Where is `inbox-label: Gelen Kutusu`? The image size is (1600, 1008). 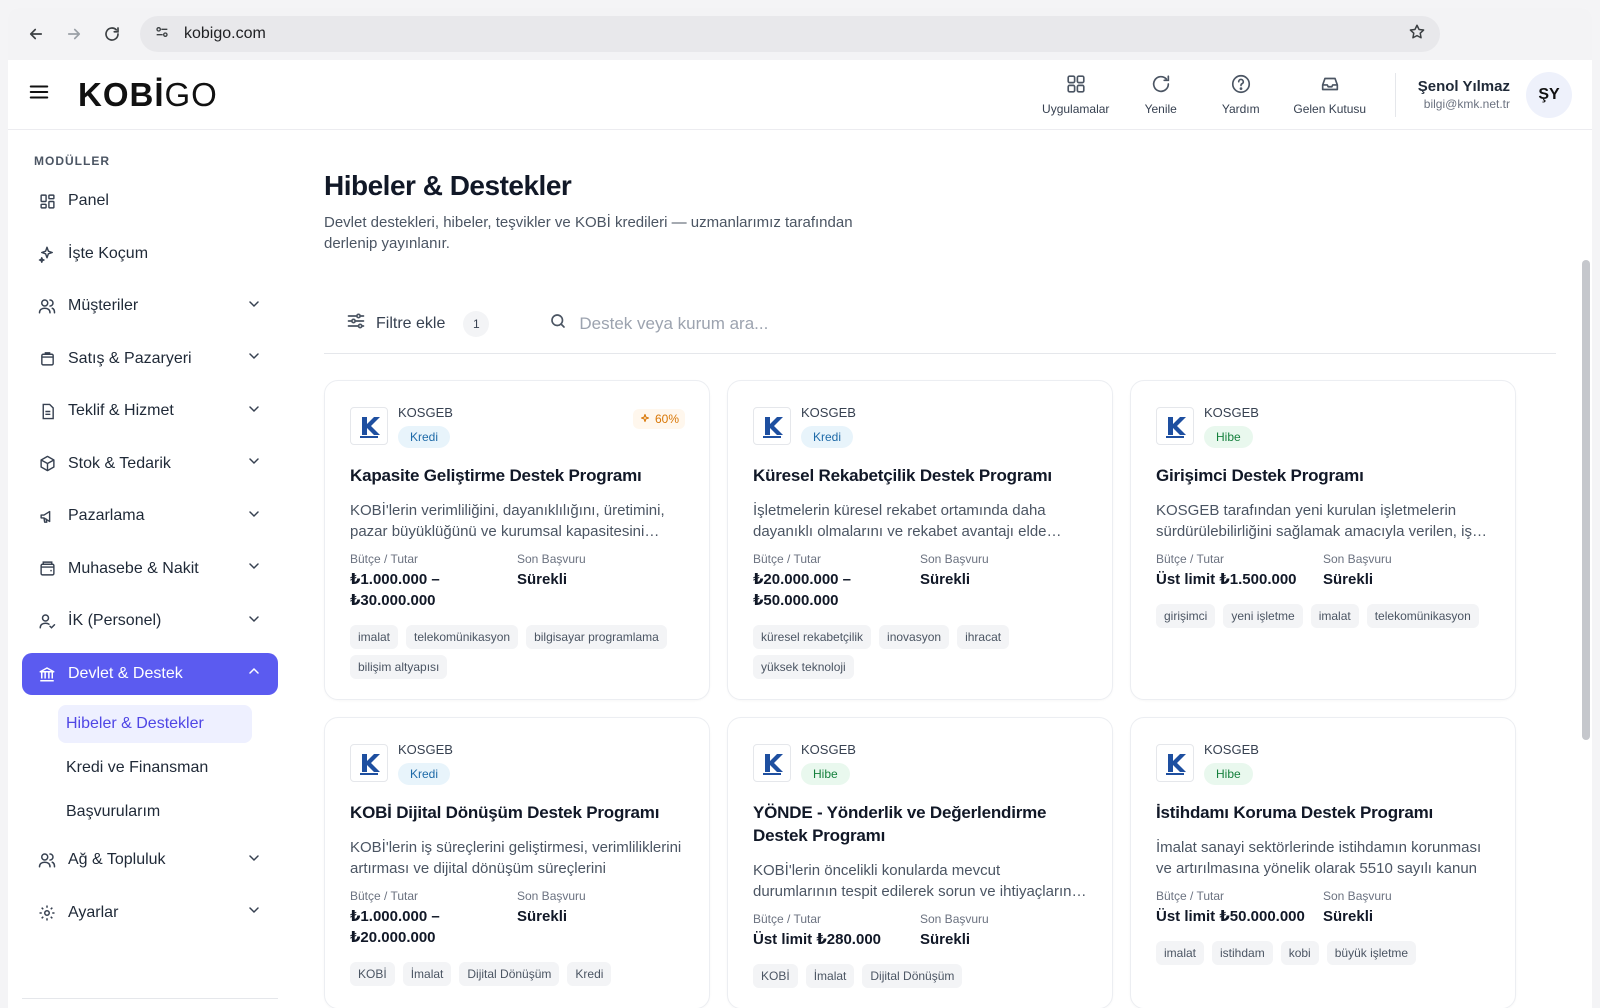 inbox-label: Gelen Kutusu is located at coordinates (1330, 109).